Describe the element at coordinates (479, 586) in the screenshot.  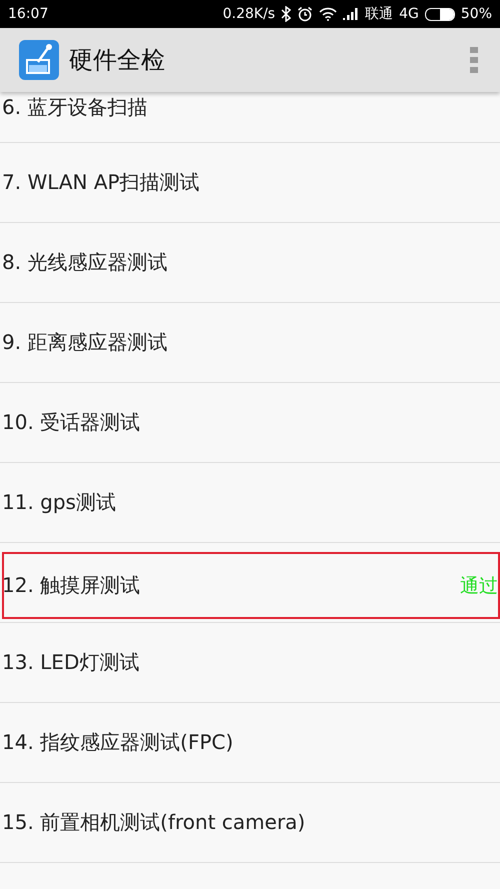
I see `test-result: 通过` at that location.